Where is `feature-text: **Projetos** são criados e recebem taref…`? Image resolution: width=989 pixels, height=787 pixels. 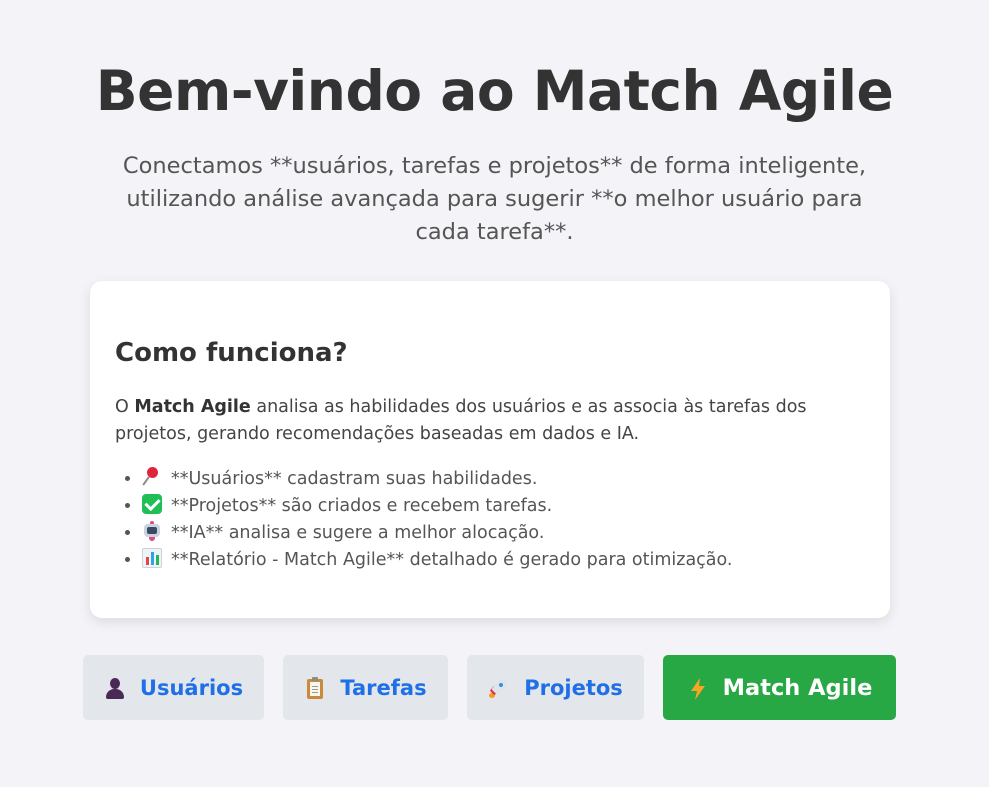 feature-text: **Projetos** são criados e recebem taref… is located at coordinates (362, 506).